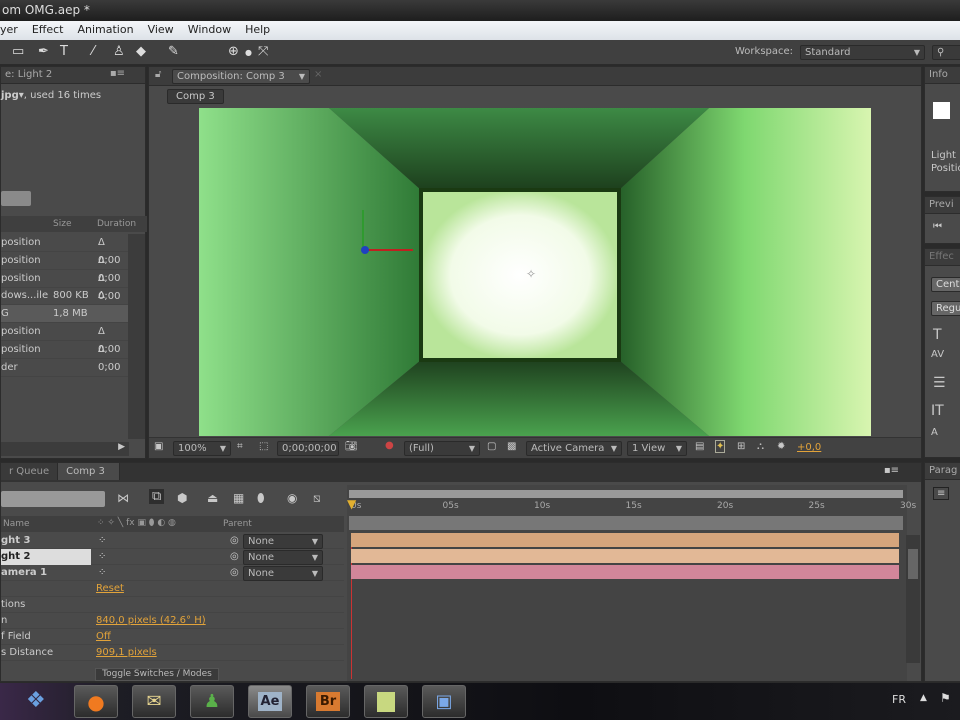 This screenshot has width=960, height=720. I want to click on magnification-dropdown: 100% ▼, so click(202, 448).